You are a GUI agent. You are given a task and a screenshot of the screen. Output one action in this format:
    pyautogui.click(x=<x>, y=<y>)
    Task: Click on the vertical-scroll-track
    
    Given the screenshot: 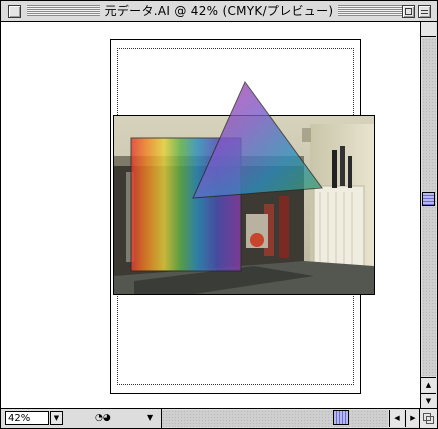 What is the action you would take?
    pyautogui.click(x=429, y=207)
    